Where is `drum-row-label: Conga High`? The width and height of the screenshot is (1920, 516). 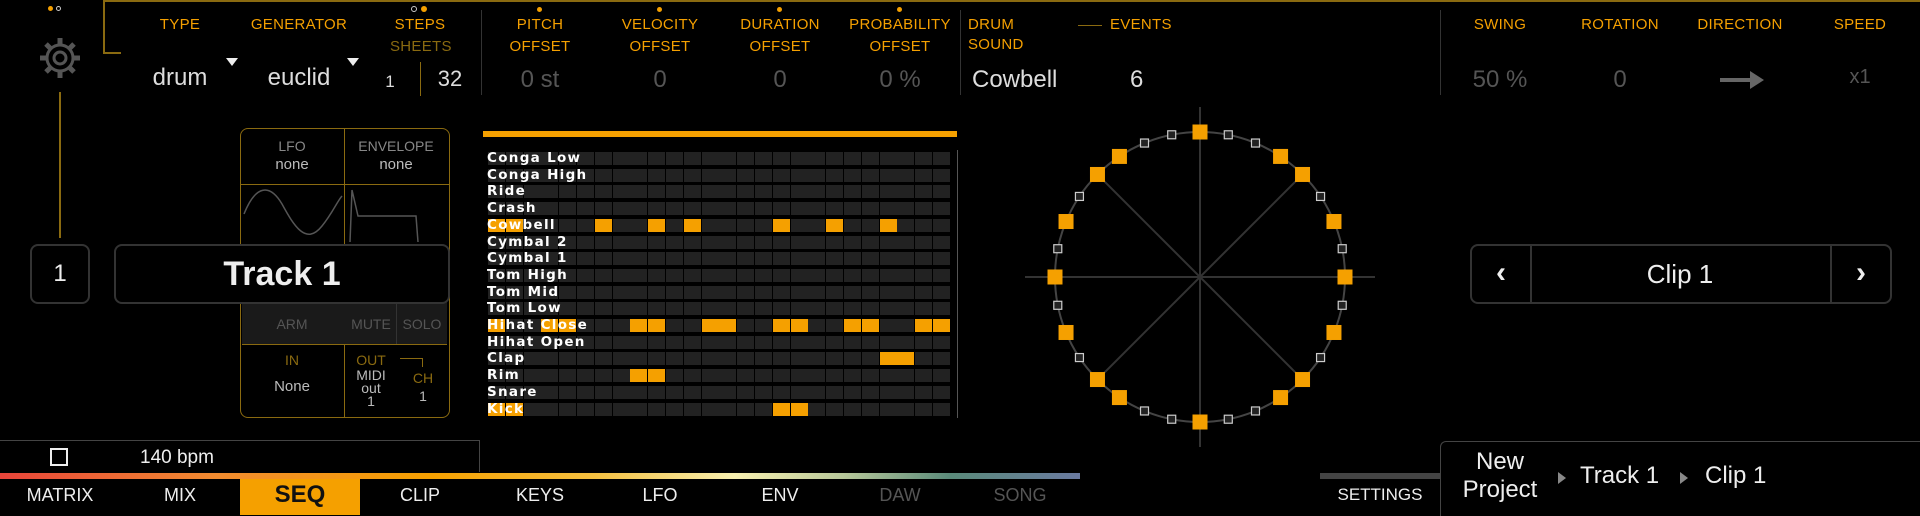
drum-row-label: Conga High is located at coordinates (537, 175).